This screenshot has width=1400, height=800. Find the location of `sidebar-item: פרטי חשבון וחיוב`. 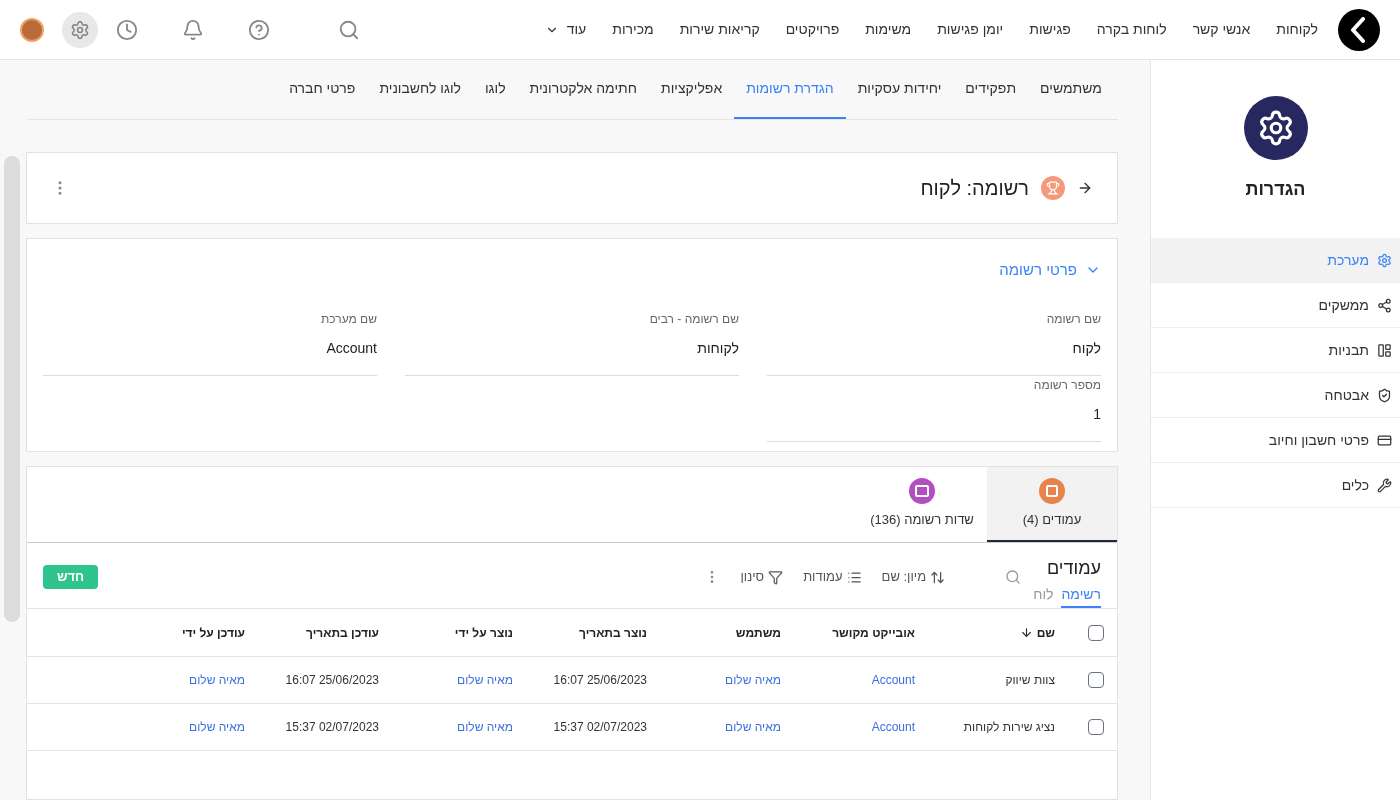

sidebar-item: פרטי חשבון וחיוב is located at coordinates (1275, 440).